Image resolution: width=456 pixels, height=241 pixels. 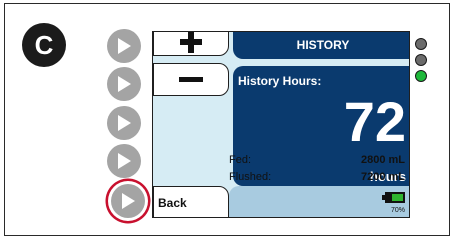 I want to click on plus-icon, so click(x=191, y=42).